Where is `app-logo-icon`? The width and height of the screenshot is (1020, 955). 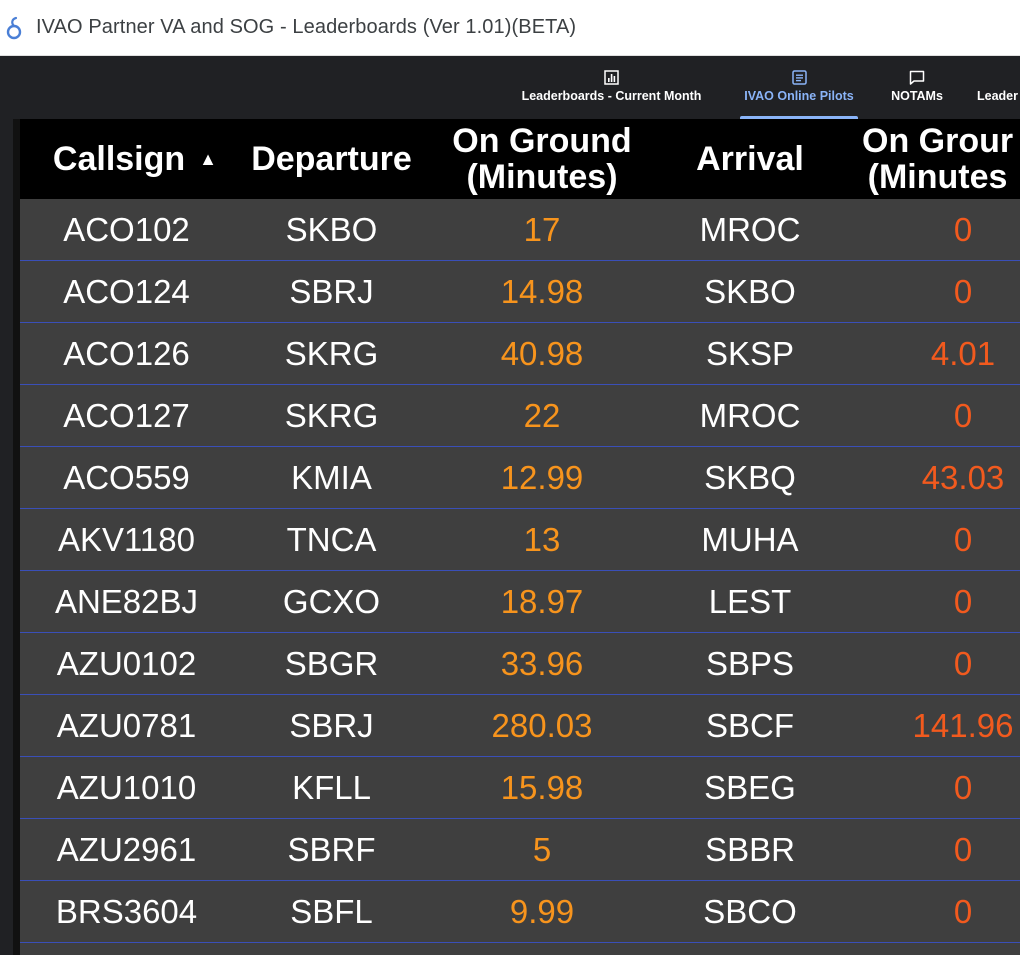 app-logo-icon is located at coordinates (14, 28).